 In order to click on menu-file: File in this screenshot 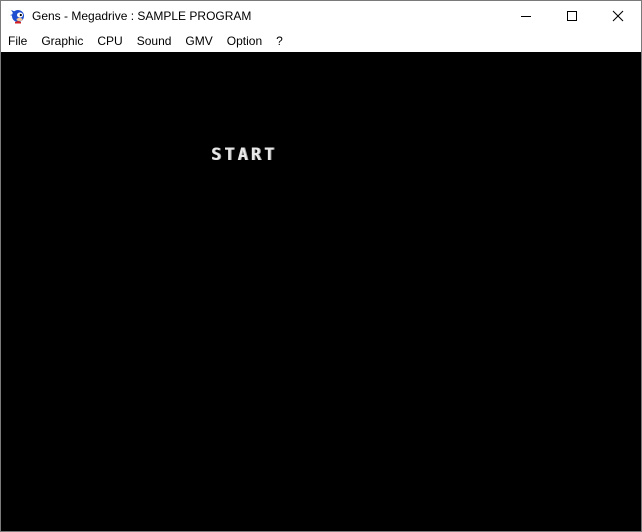, I will do `click(17, 41)`.